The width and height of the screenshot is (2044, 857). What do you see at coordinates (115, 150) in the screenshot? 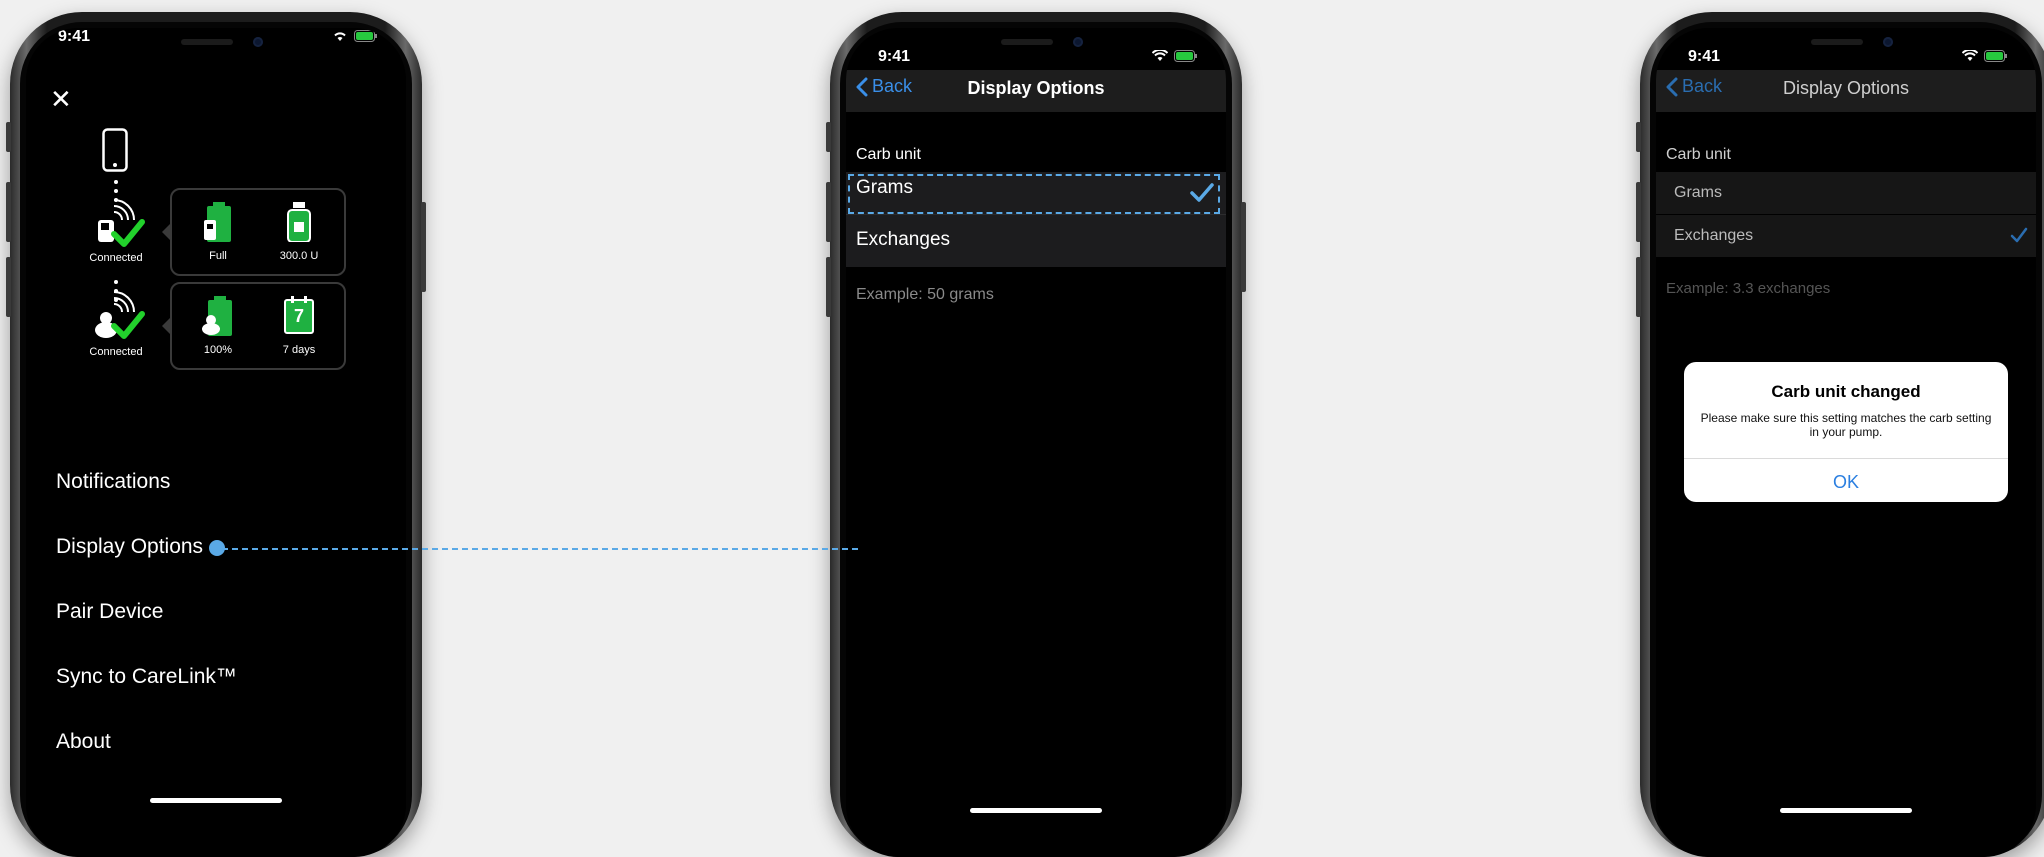
I see `smartphone-icon` at bounding box center [115, 150].